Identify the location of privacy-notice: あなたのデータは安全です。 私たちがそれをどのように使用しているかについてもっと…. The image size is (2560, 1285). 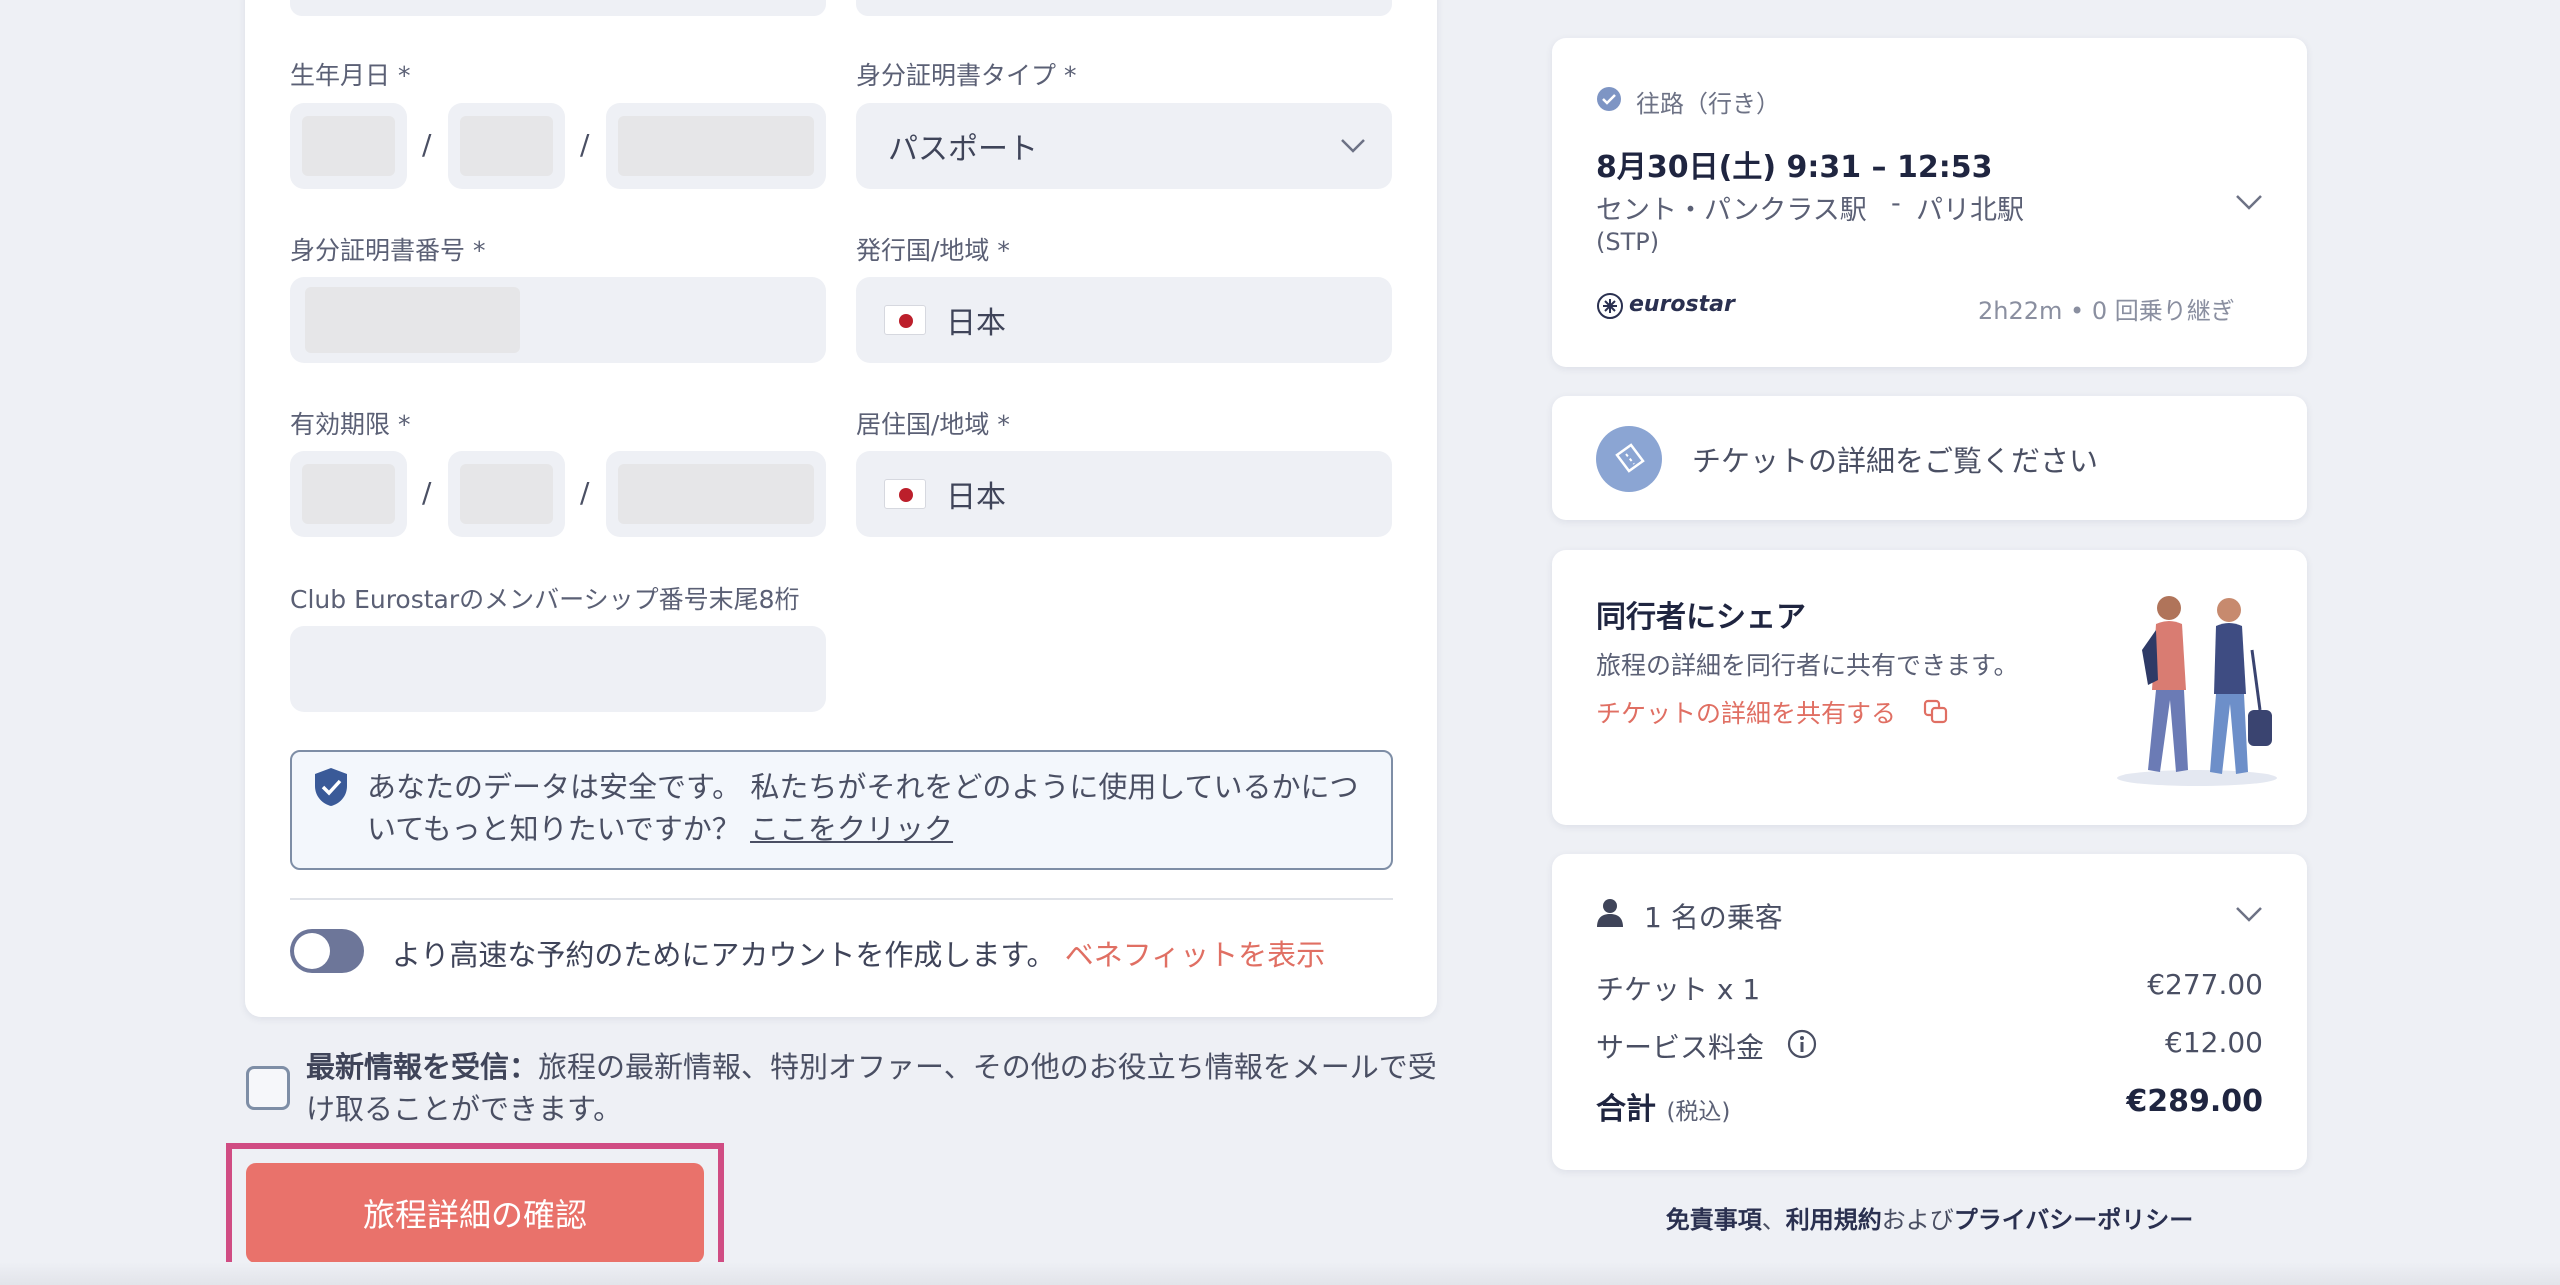
(841, 810).